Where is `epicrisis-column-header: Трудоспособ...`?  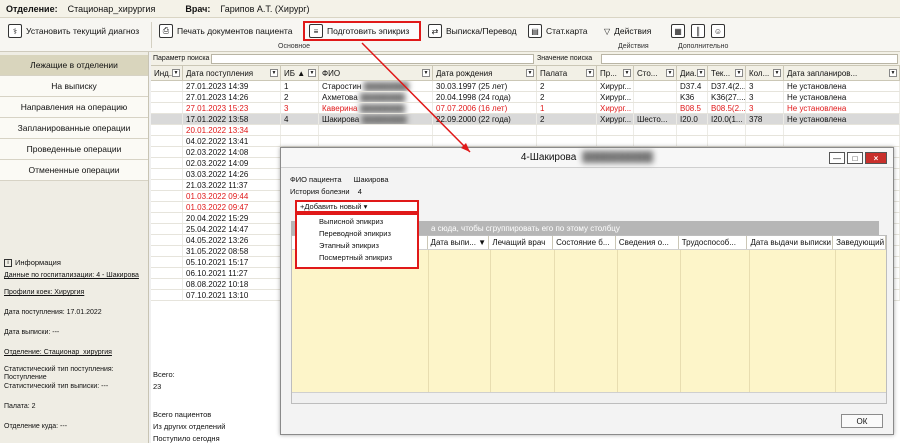 epicrisis-column-header: Трудоспособ... is located at coordinates (713, 242).